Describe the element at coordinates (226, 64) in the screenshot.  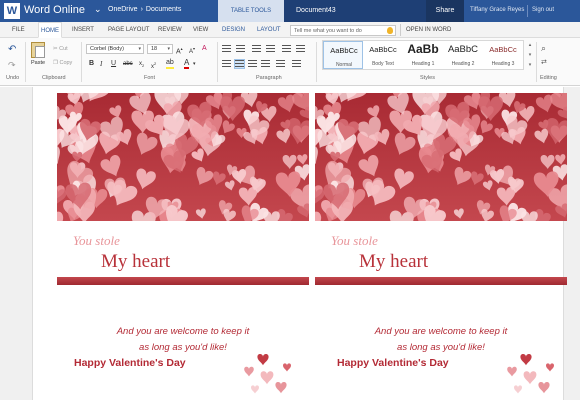
I see `align-left-icon` at that location.